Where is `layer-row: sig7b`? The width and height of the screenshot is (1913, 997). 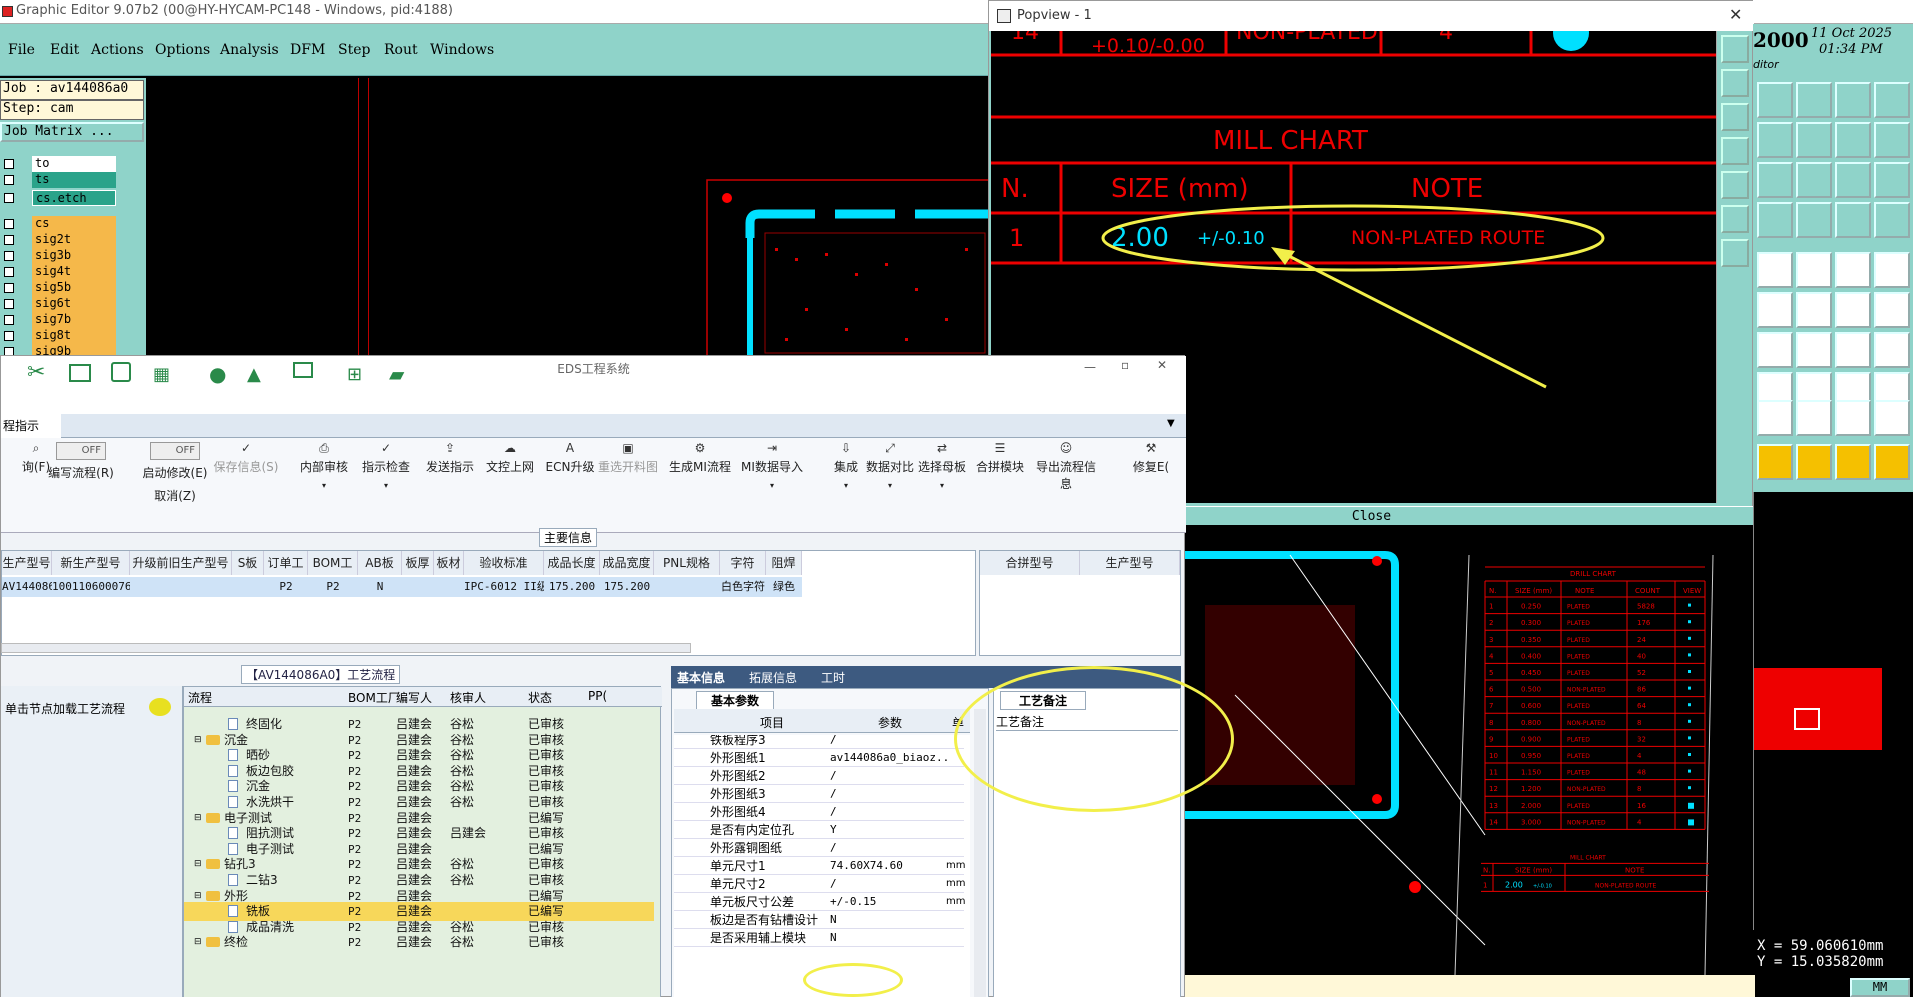
layer-row: sig7b is located at coordinates (59, 320).